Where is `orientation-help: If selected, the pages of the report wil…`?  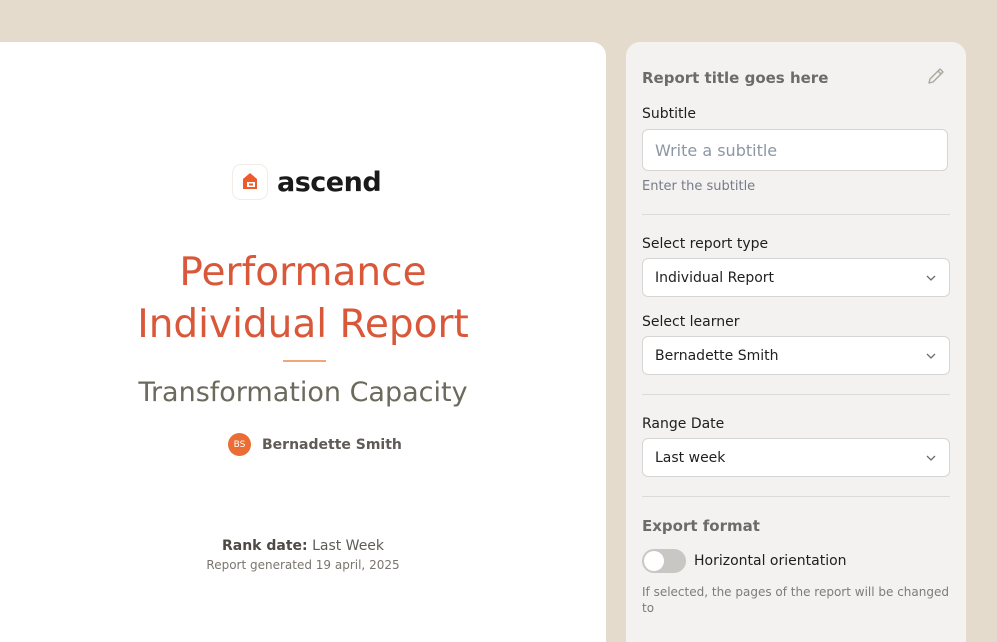 orientation-help: If selected, the pages of the report wil… is located at coordinates (795, 600).